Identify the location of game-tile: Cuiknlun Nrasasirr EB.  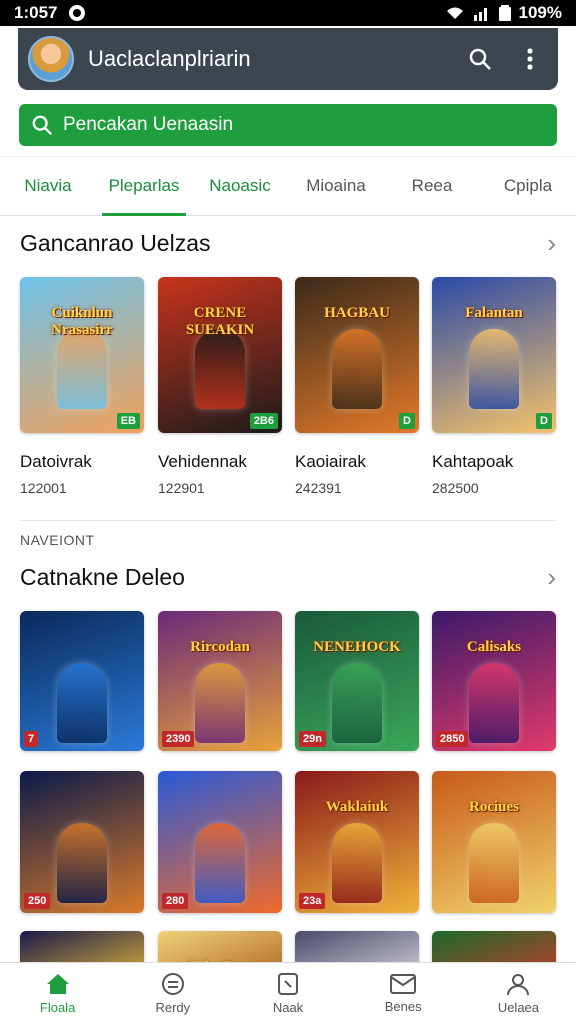
(82, 355).